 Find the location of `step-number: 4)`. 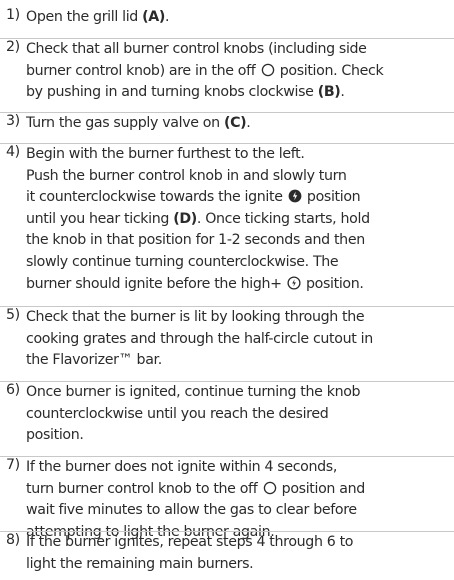

step-number: 4) is located at coordinates (13, 152).